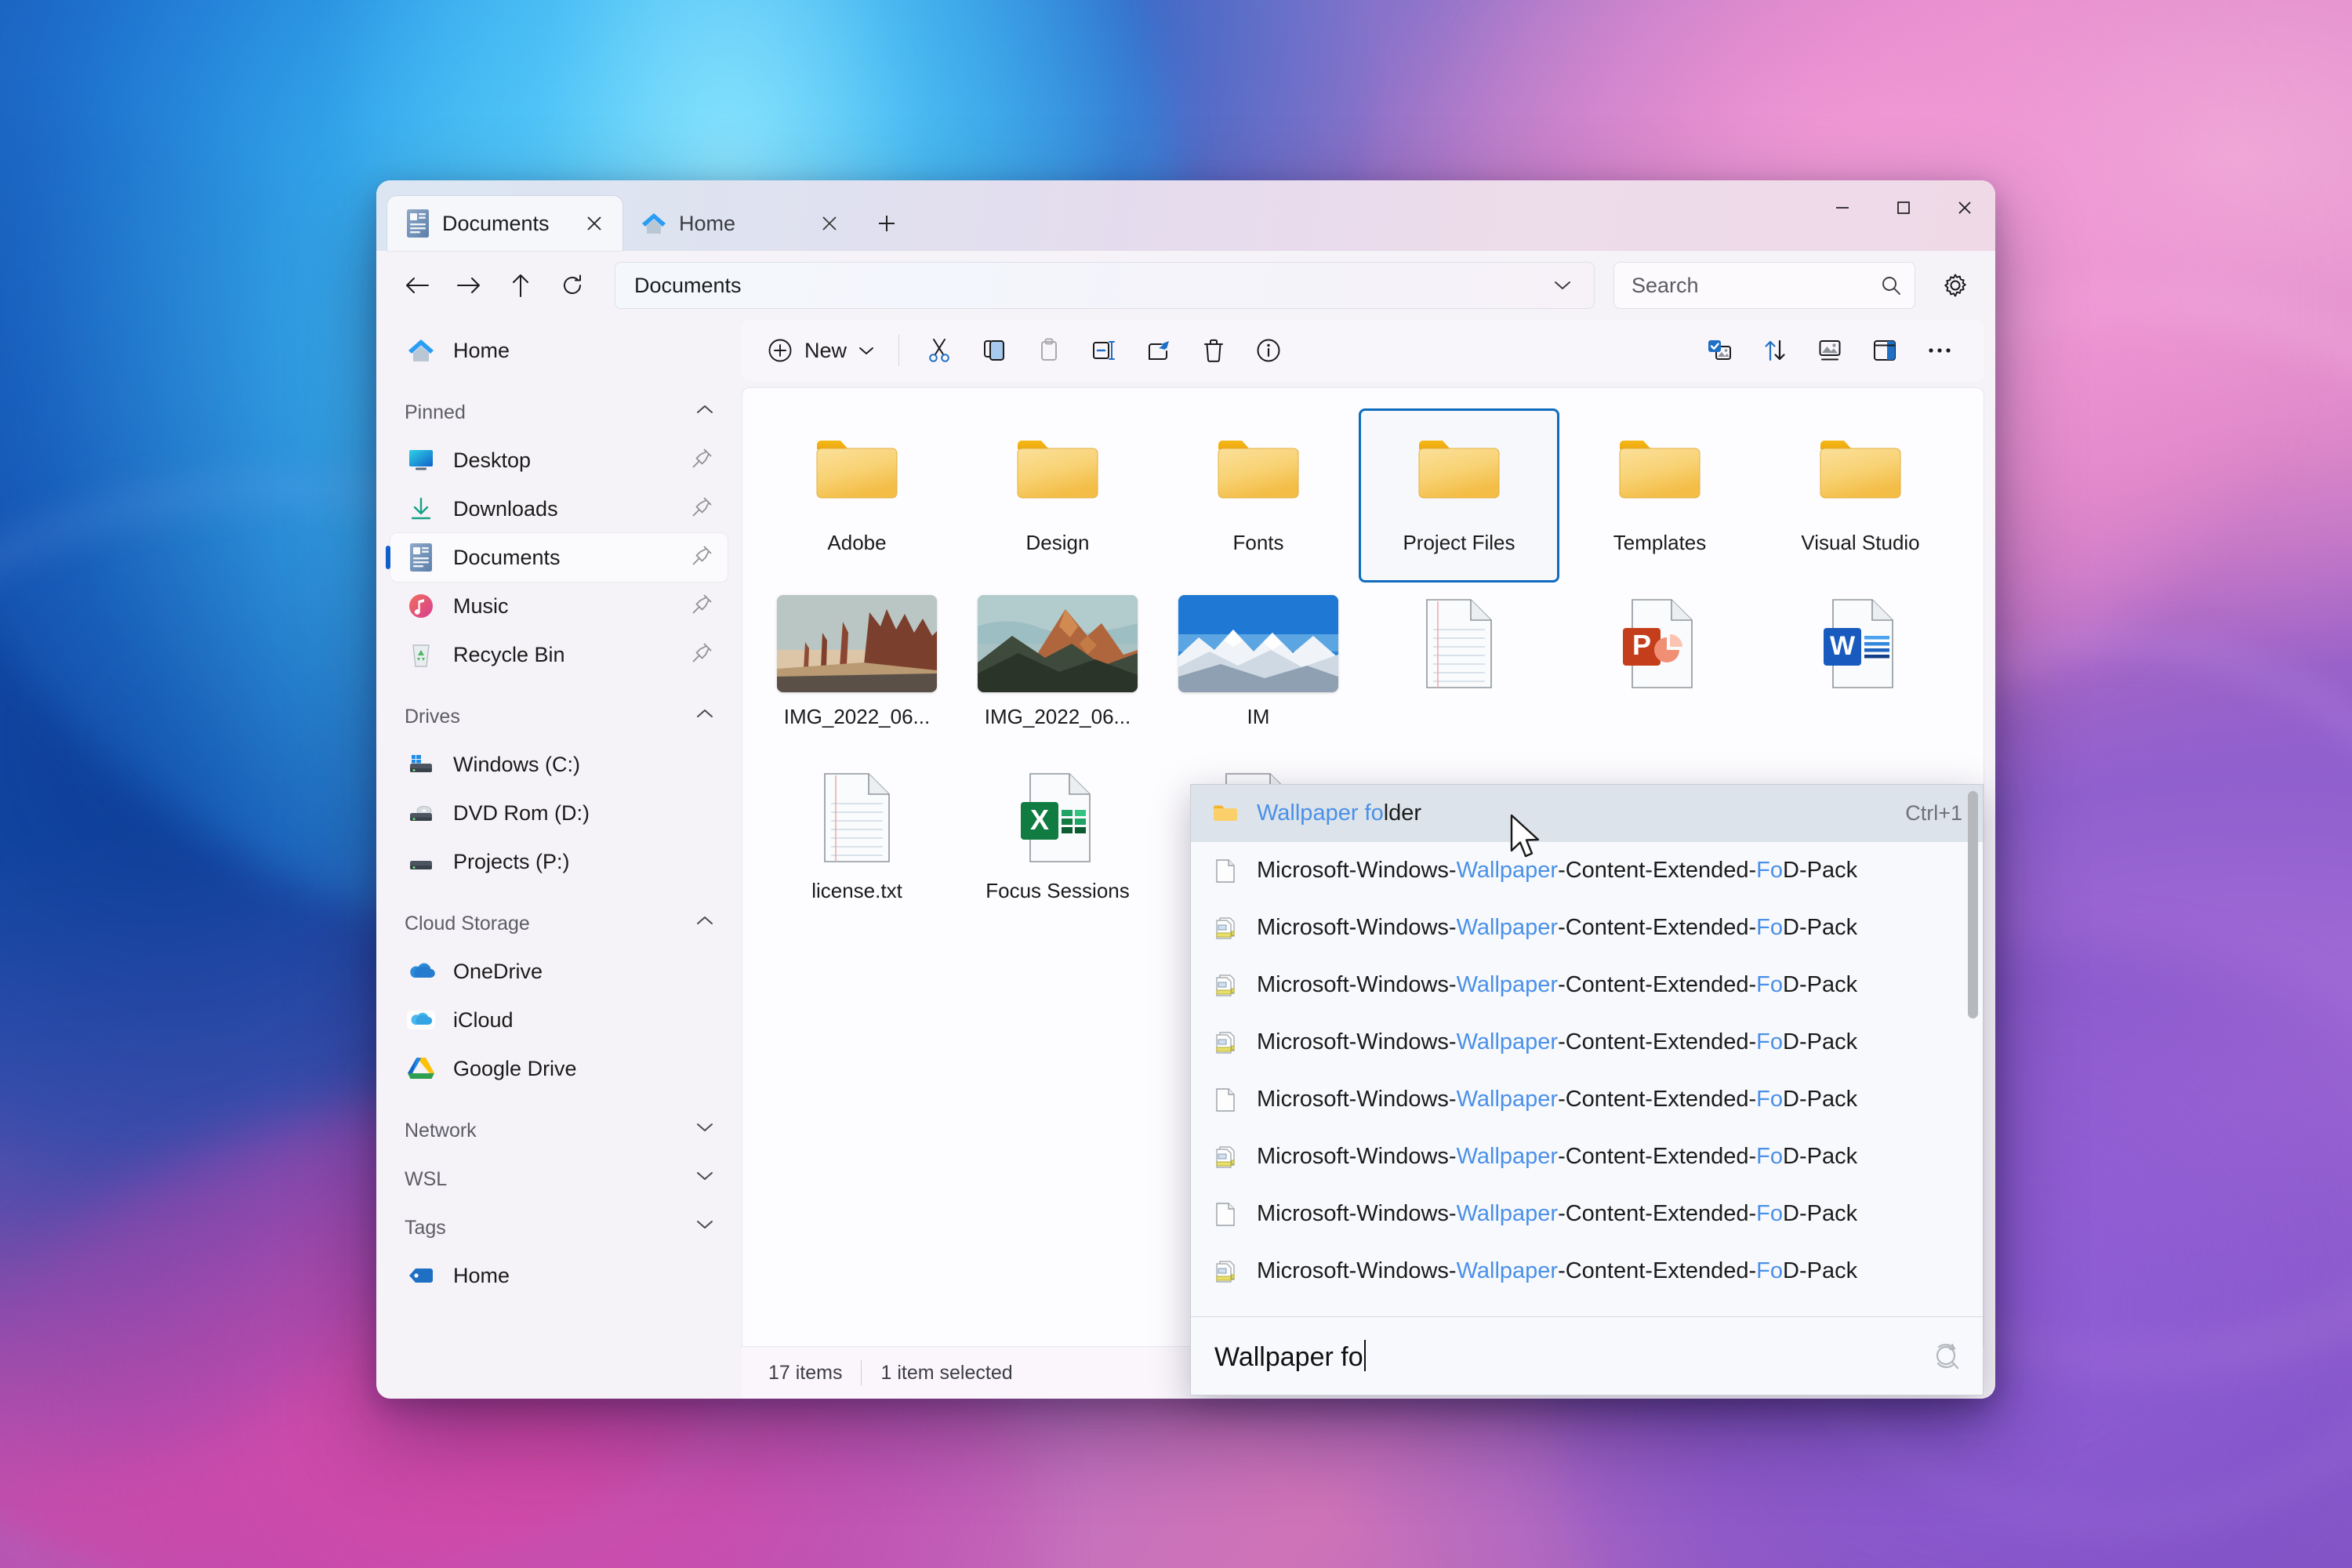 This screenshot has height=1568, width=2352. I want to click on sidebar-item-documents: Documents, so click(557, 557).